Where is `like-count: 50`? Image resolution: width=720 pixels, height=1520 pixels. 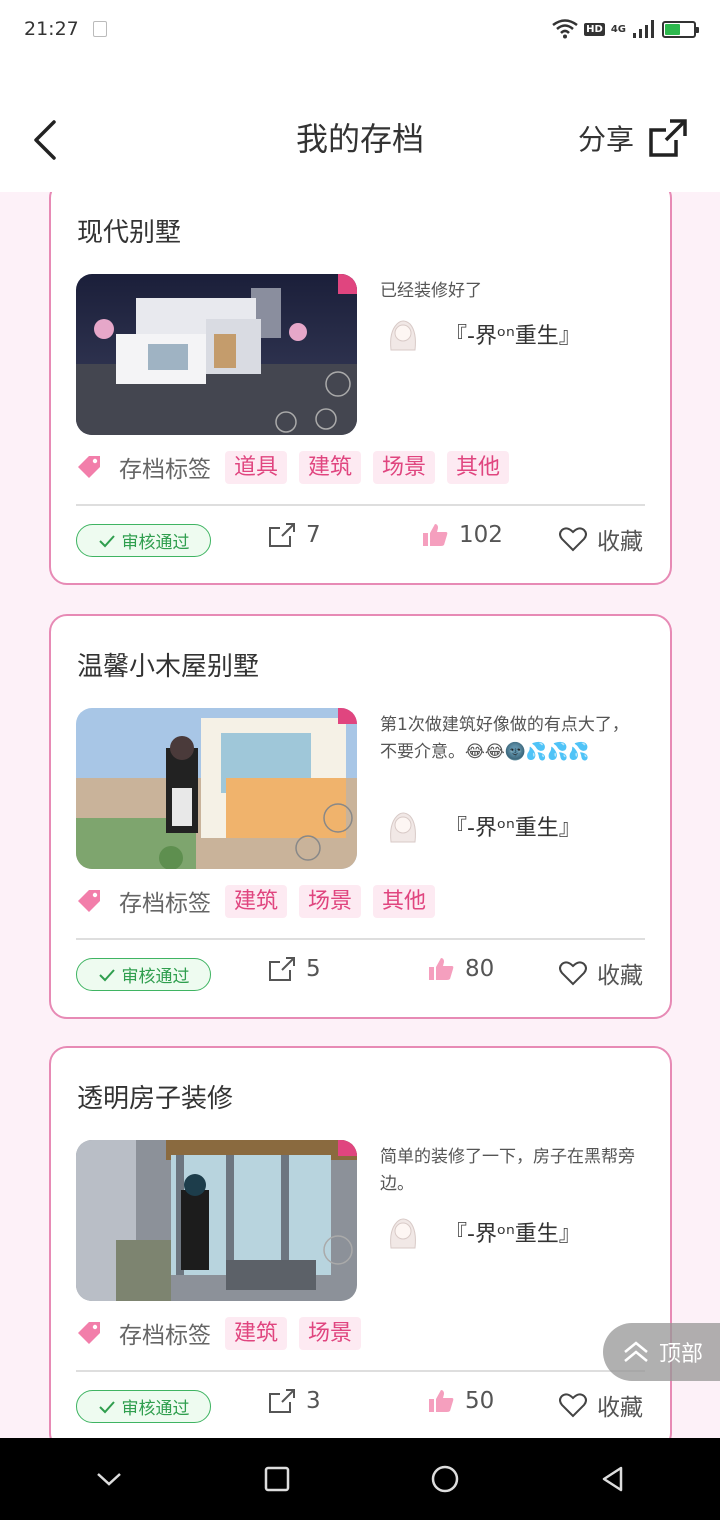 like-count: 50 is located at coordinates (460, 1401).